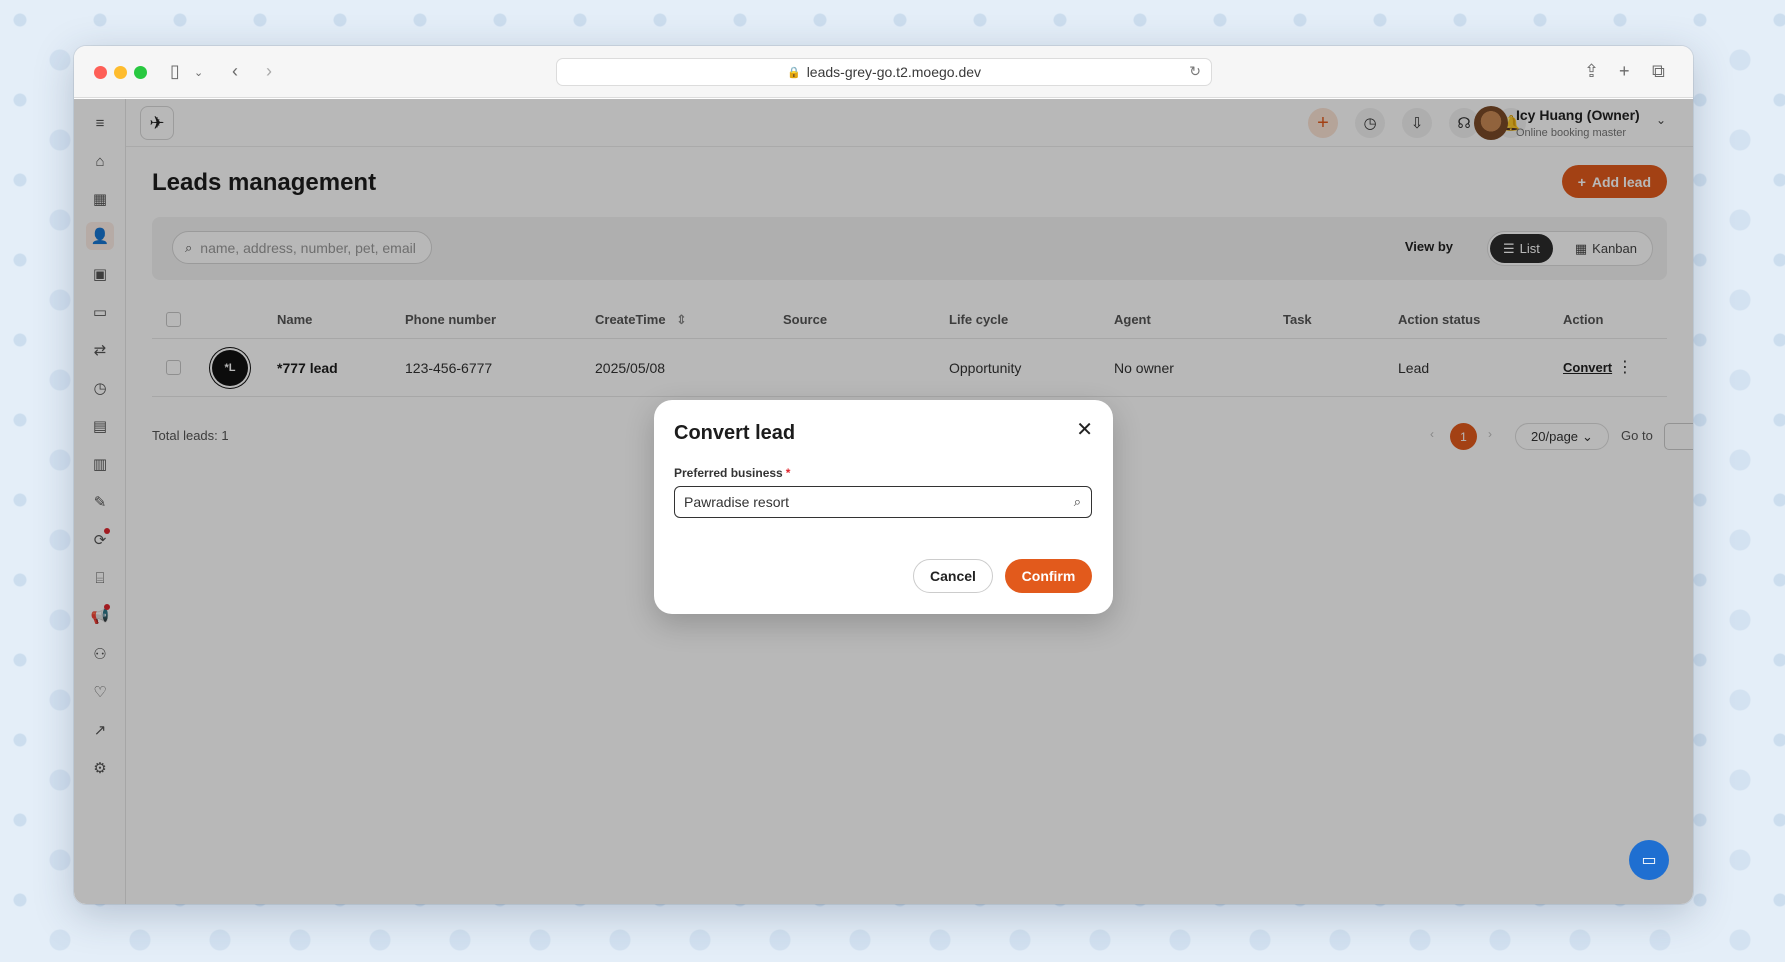  I want to click on close-icon: ✕, so click(1084, 430).